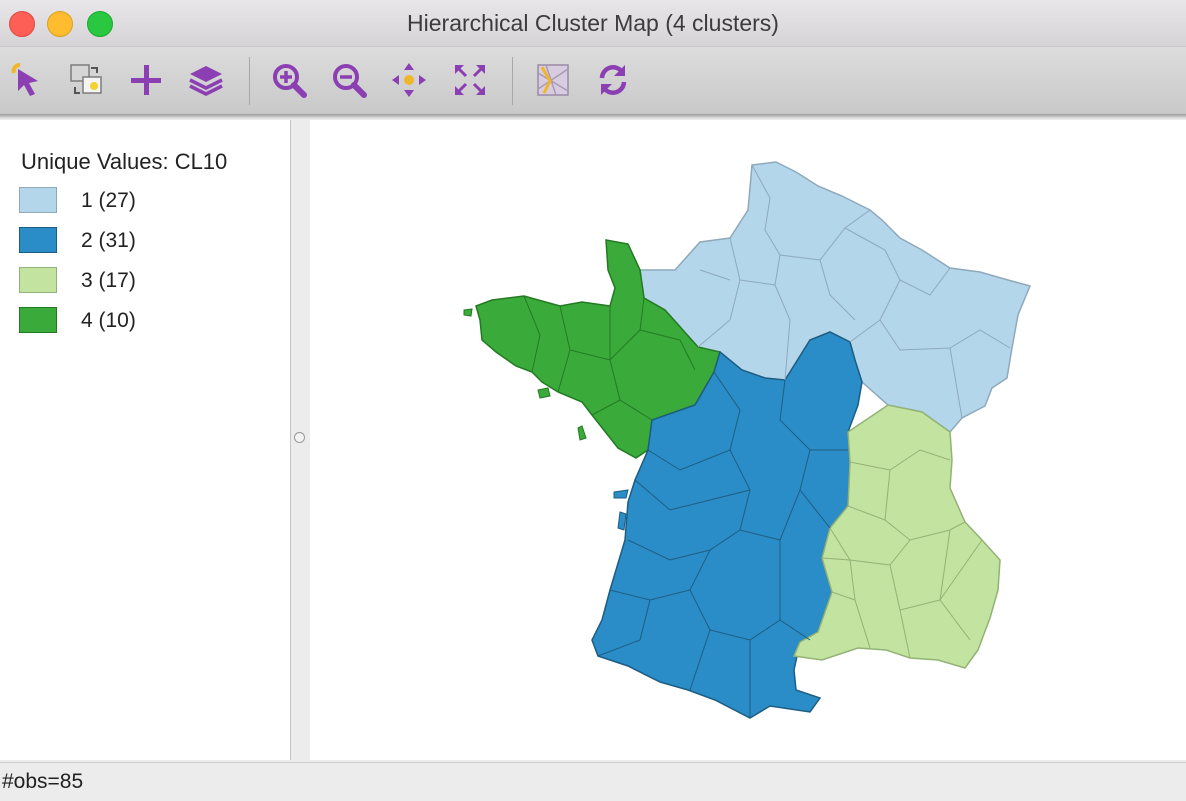  I want to click on window-title: Hierarchical Cluster Map (4 clusters), so click(593, 23).